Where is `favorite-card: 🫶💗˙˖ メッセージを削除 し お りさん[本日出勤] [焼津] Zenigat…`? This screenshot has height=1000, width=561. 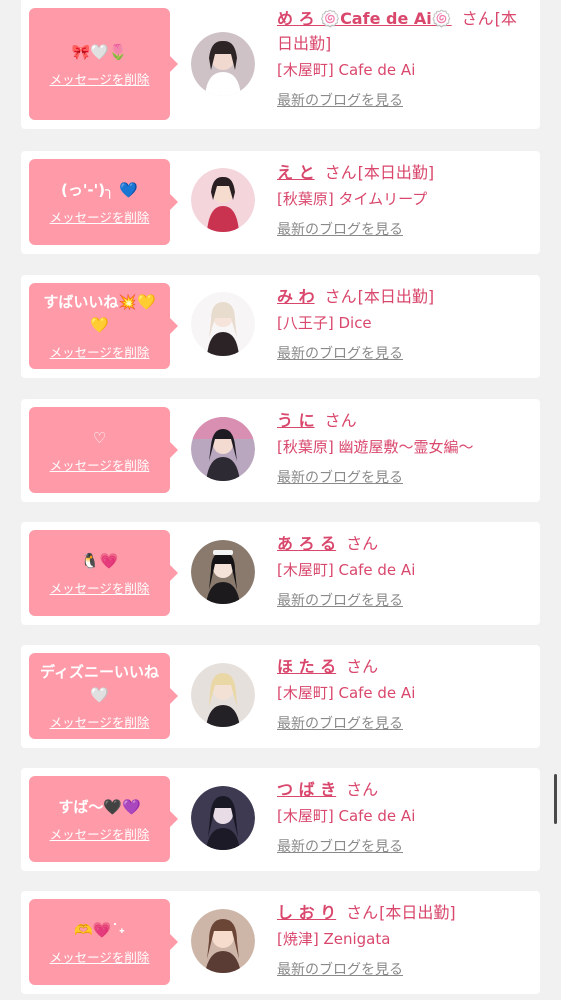 favorite-card: 🫶💗˙˖ メッセージを削除 し お りさん[本日出勤] [焼津] Zenigat… is located at coordinates (280, 942).